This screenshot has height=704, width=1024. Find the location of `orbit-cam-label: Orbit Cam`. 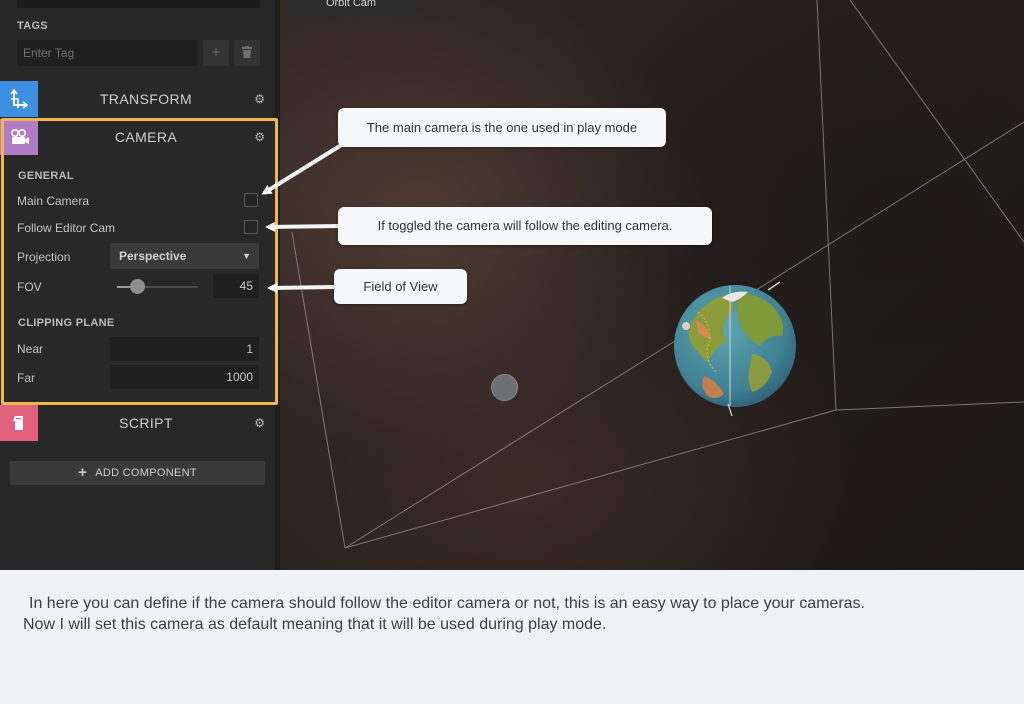

orbit-cam-label: Orbit Cam is located at coordinates (351, 8).